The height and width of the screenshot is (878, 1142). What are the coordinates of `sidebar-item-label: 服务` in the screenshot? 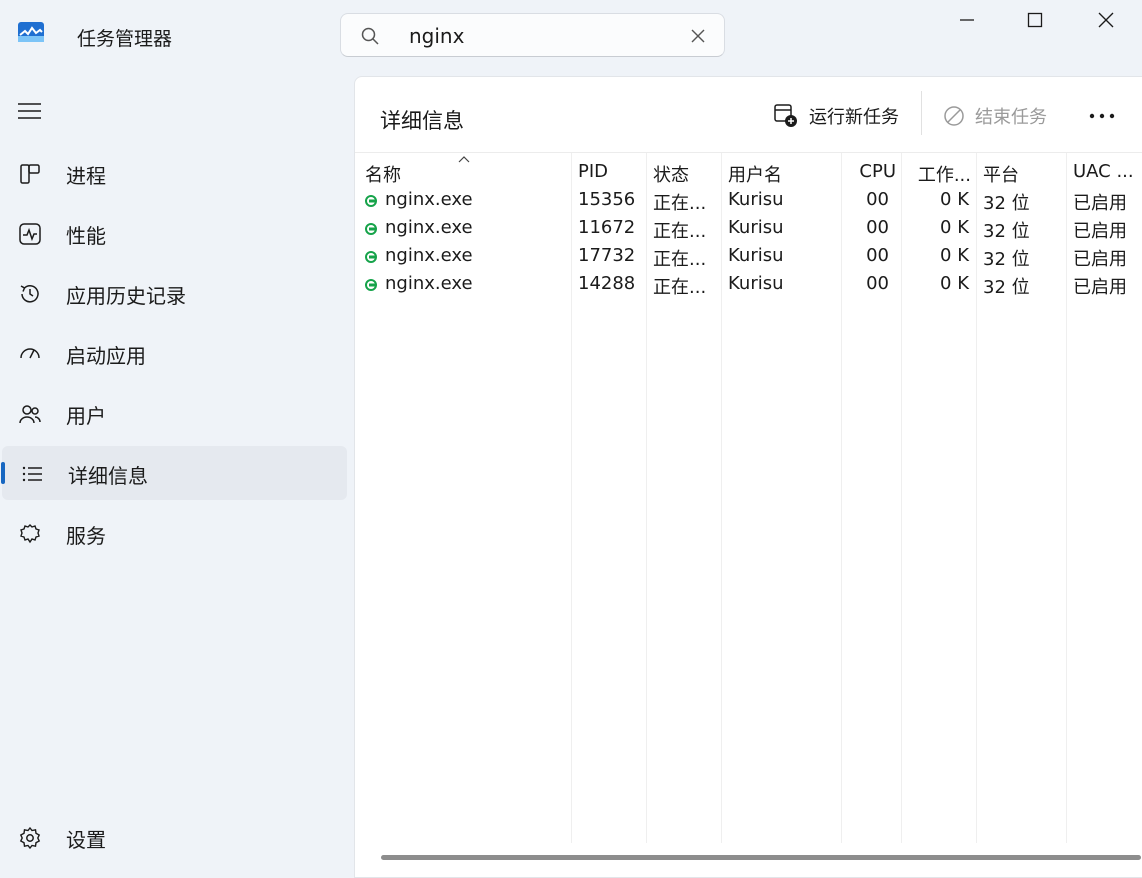 It's located at (86, 536).